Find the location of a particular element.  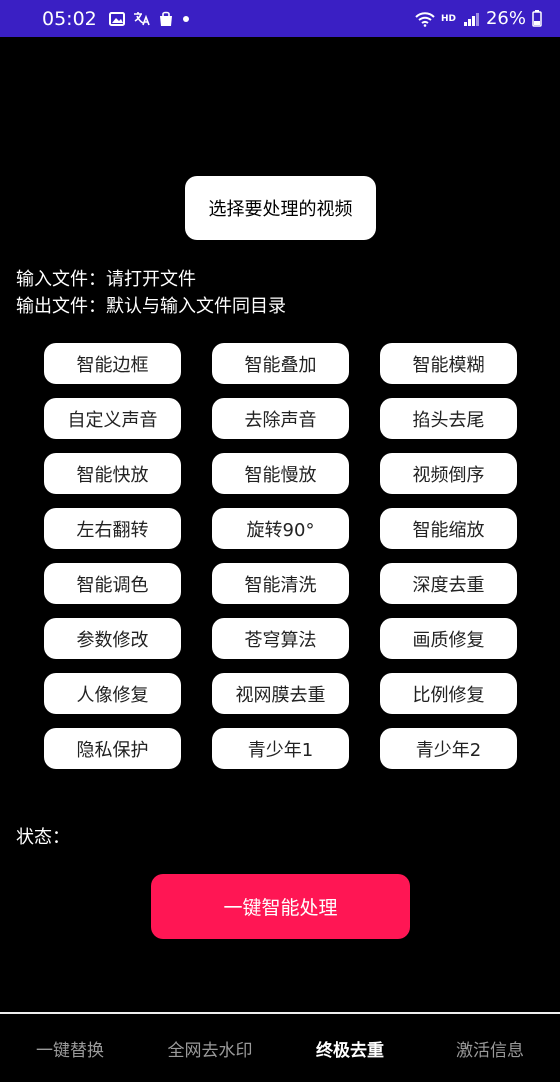

tab-activation-info: 激活信息 is located at coordinates (490, 1048).